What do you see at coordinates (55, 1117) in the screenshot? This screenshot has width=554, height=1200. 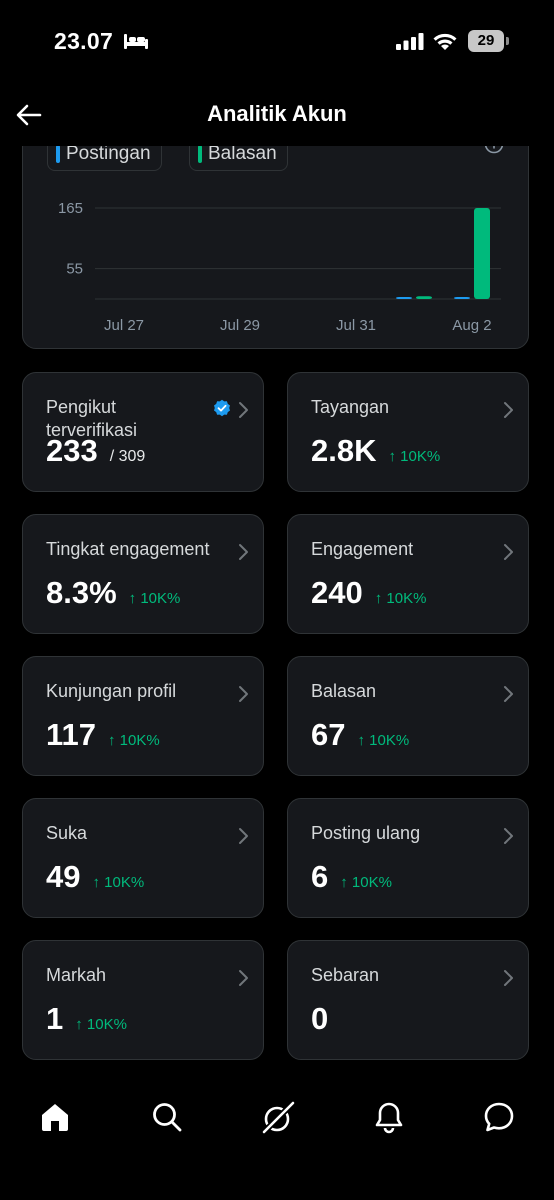 I see `home-icon` at bounding box center [55, 1117].